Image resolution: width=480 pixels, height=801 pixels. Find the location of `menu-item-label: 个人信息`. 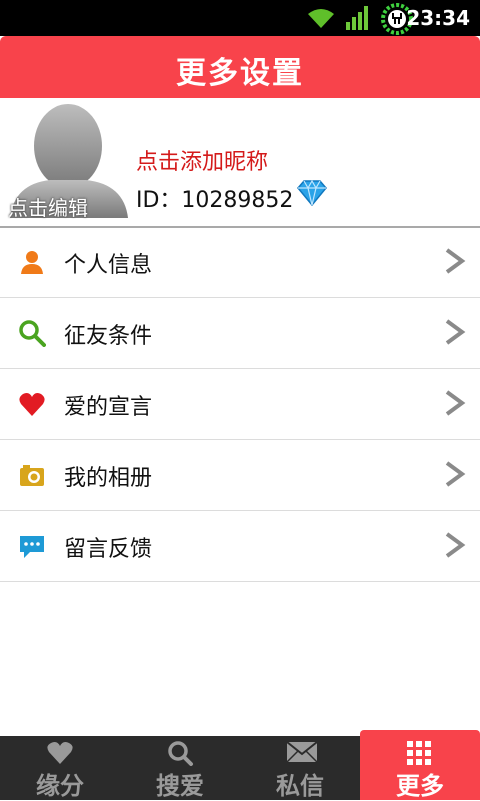

menu-item-label: 个人信息 is located at coordinates (108, 265).